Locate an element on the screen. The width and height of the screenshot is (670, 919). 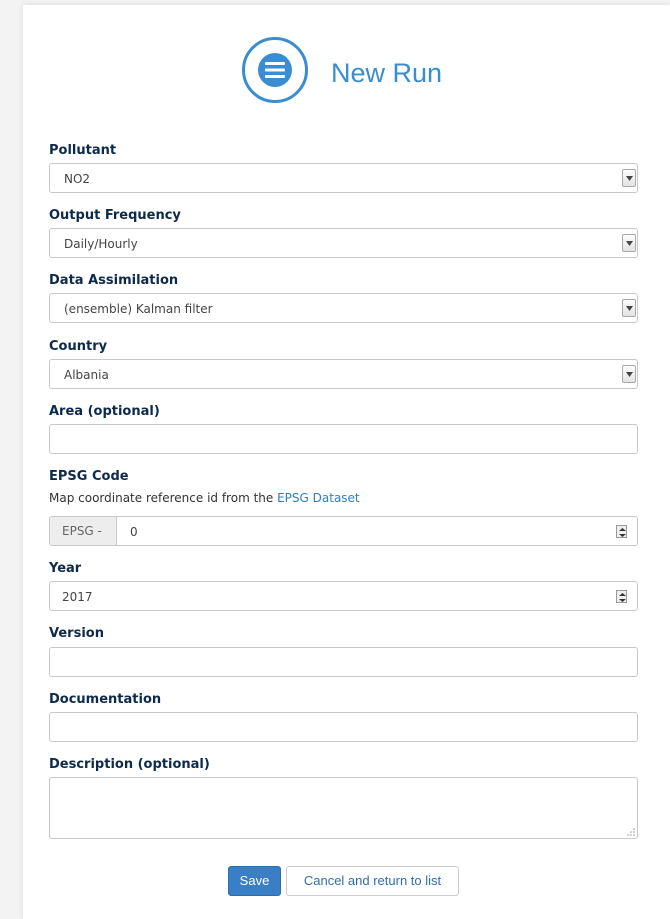
year-input: 2017 is located at coordinates (343, 596).